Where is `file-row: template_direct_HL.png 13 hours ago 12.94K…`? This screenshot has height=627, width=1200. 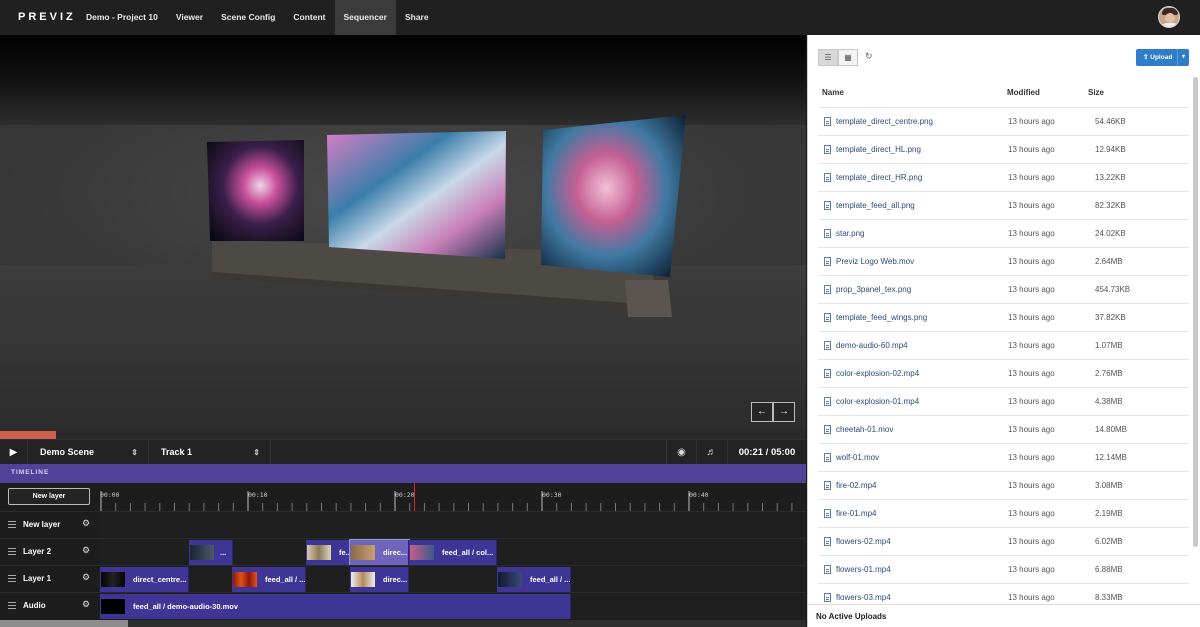 file-row: template_direct_HL.png 13 hours ago 12.94K… is located at coordinates (1003, 149).